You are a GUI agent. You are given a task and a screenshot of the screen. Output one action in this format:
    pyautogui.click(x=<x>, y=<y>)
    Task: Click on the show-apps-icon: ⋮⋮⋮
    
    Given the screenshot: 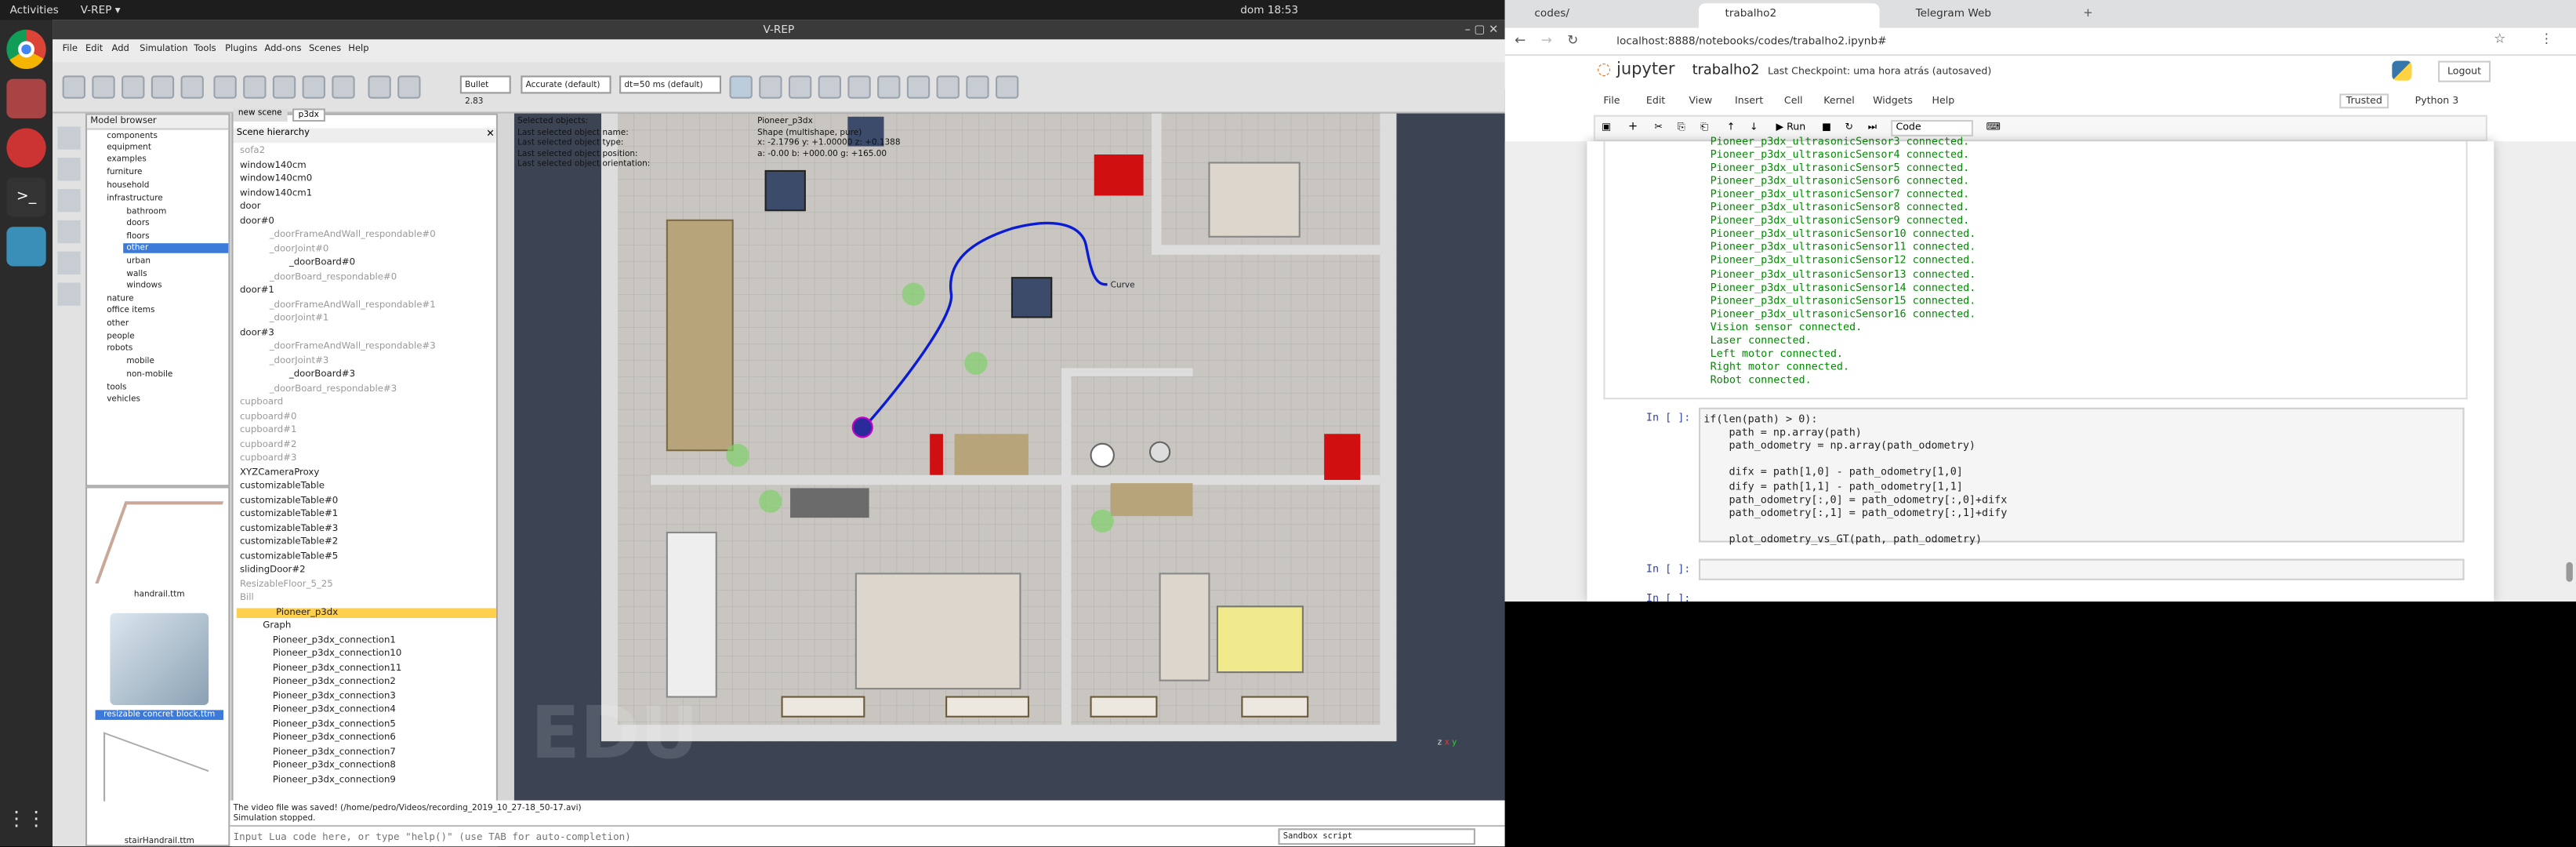 What is the action you would take?
    pyautogui.click(x=35, y=818)
    